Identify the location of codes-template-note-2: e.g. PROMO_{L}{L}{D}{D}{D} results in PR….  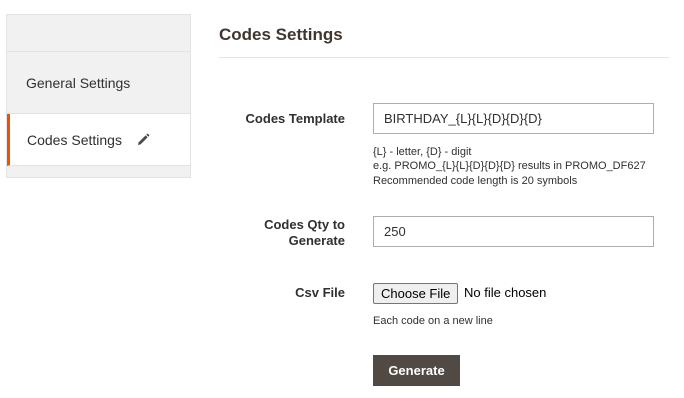
(509, 166).